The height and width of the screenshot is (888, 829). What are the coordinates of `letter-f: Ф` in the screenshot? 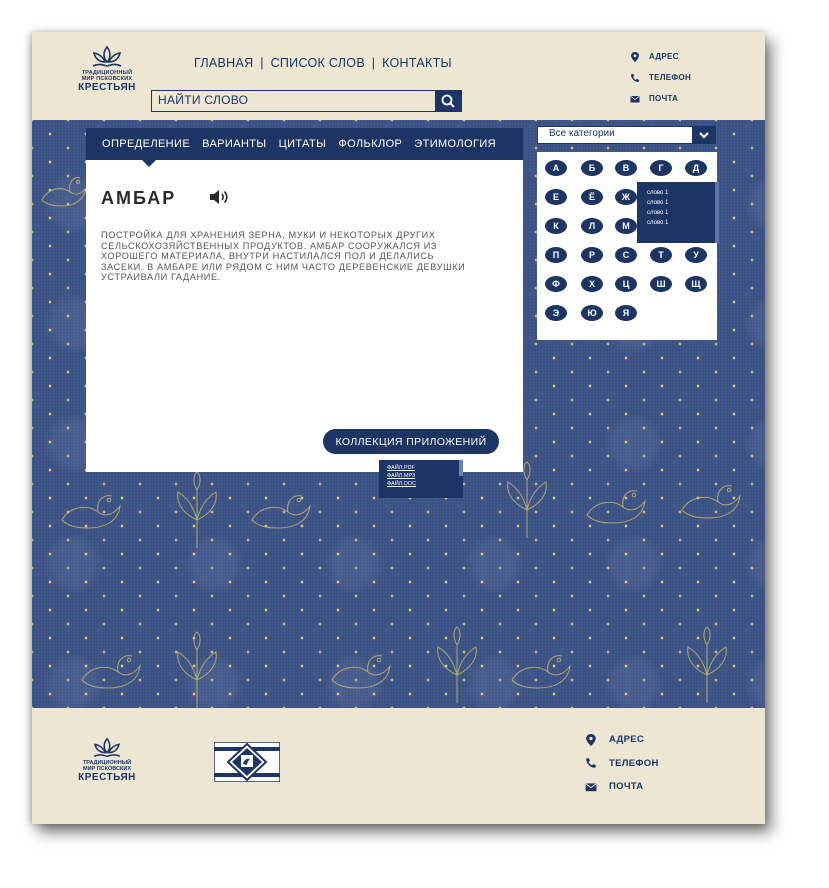 It's located at (556, 284).